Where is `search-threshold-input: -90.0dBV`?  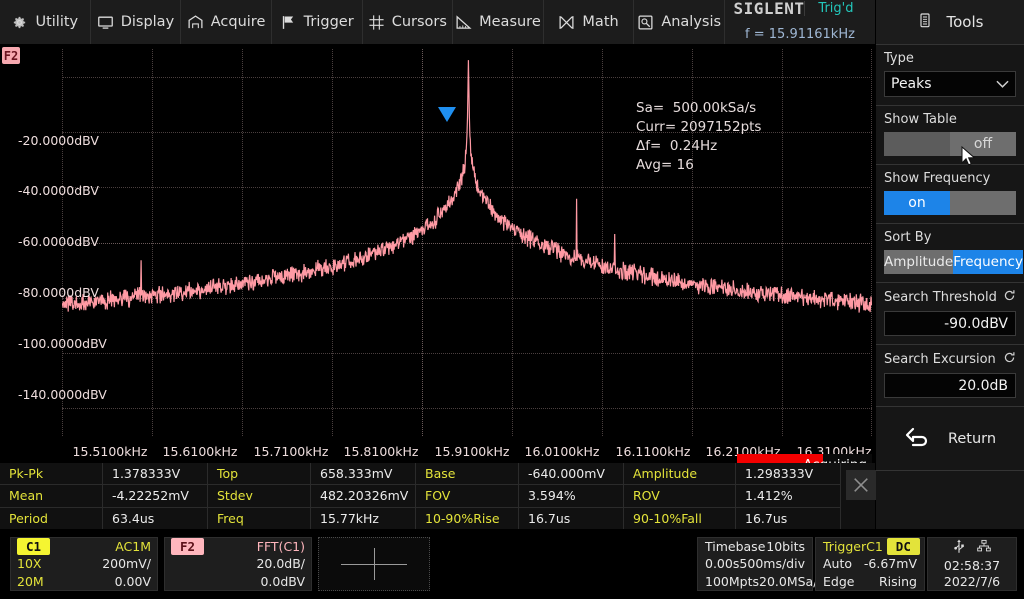
search-threshold-input: -90.0dBV is located at coordinates (950, 323).